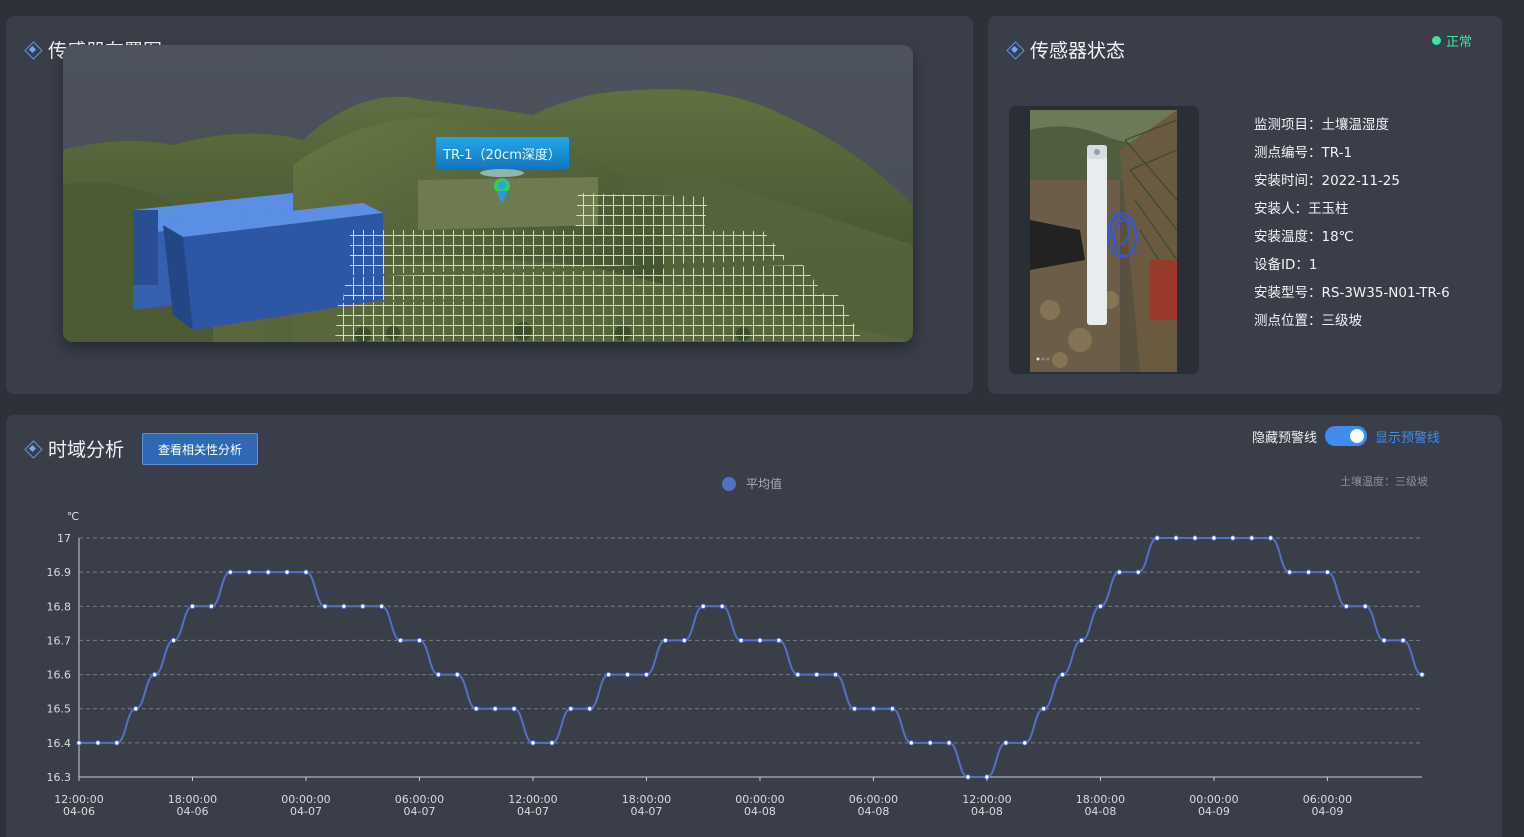  Describe the element at coordinates (1321, 125) in the screenshot. I see `info-row: 监测项目：土壤温湿度` at that location.